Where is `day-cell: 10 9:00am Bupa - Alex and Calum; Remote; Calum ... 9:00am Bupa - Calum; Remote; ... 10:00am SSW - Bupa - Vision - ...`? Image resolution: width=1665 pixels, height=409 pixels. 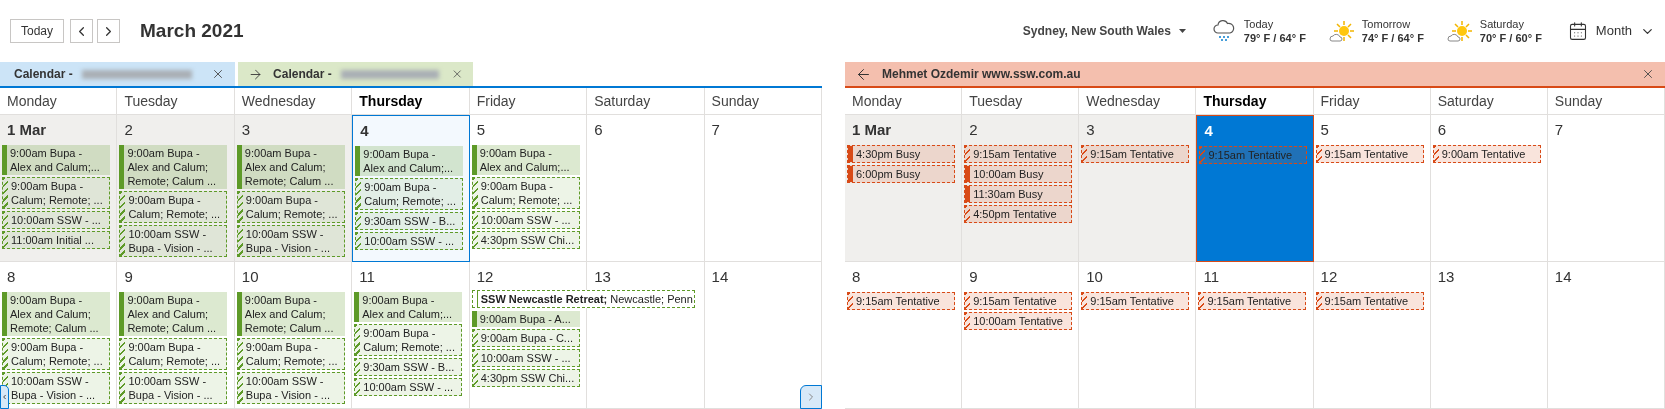 day-cell: 10 9:00am Bupa - Alex and Calum; Remote; Calum ... 9:00am Bupa - Calum; Remote; ... 10:00am SSW - Bupa - Vision - ... is located at coordinates (293, 335).